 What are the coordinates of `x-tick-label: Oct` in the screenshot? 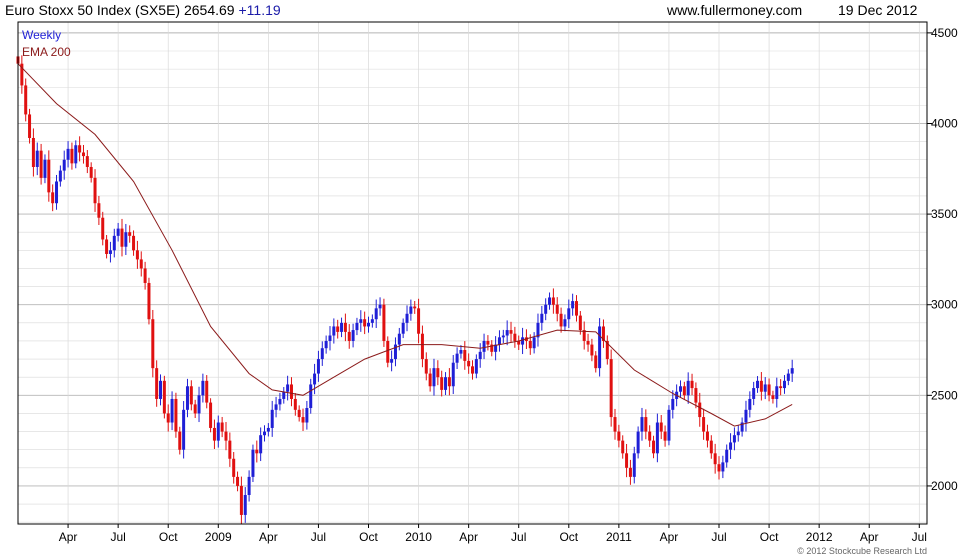 It's located at (568, 537).